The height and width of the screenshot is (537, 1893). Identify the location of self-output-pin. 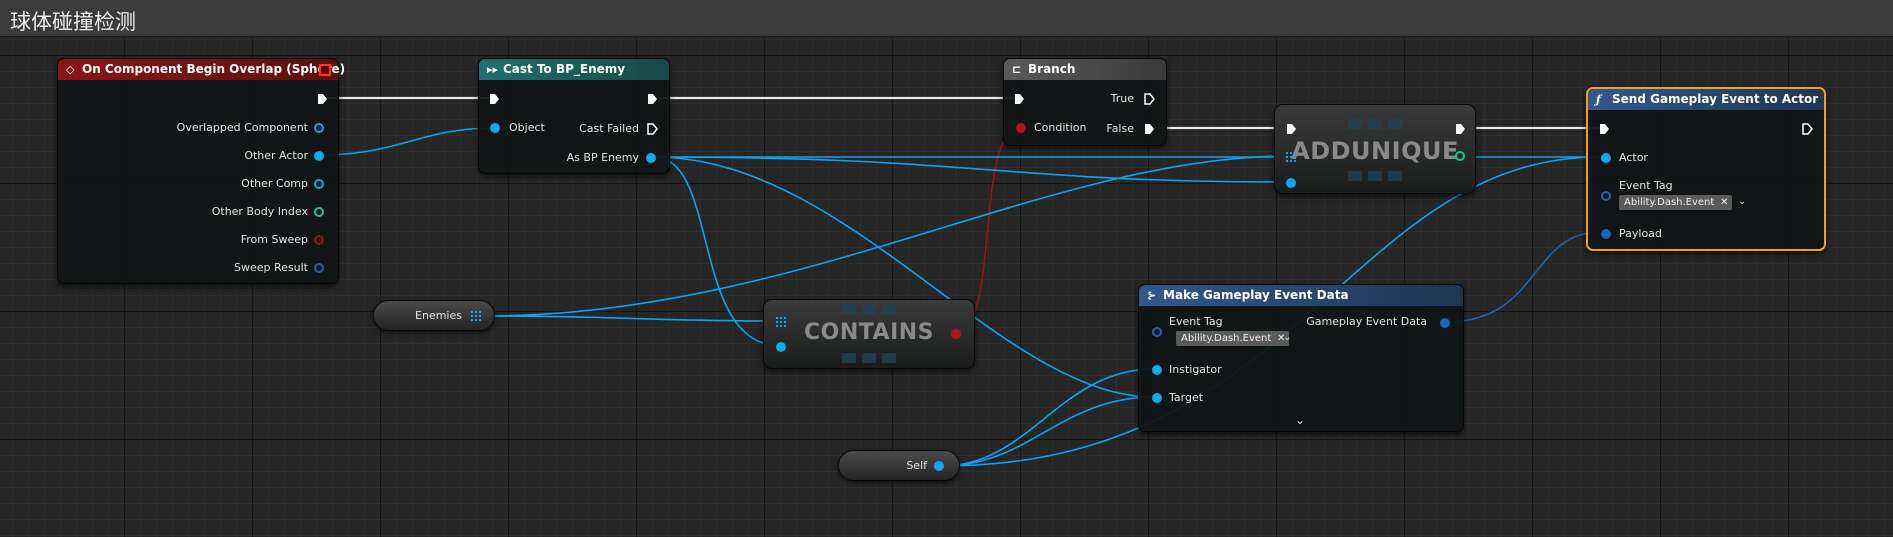
(939, 466).